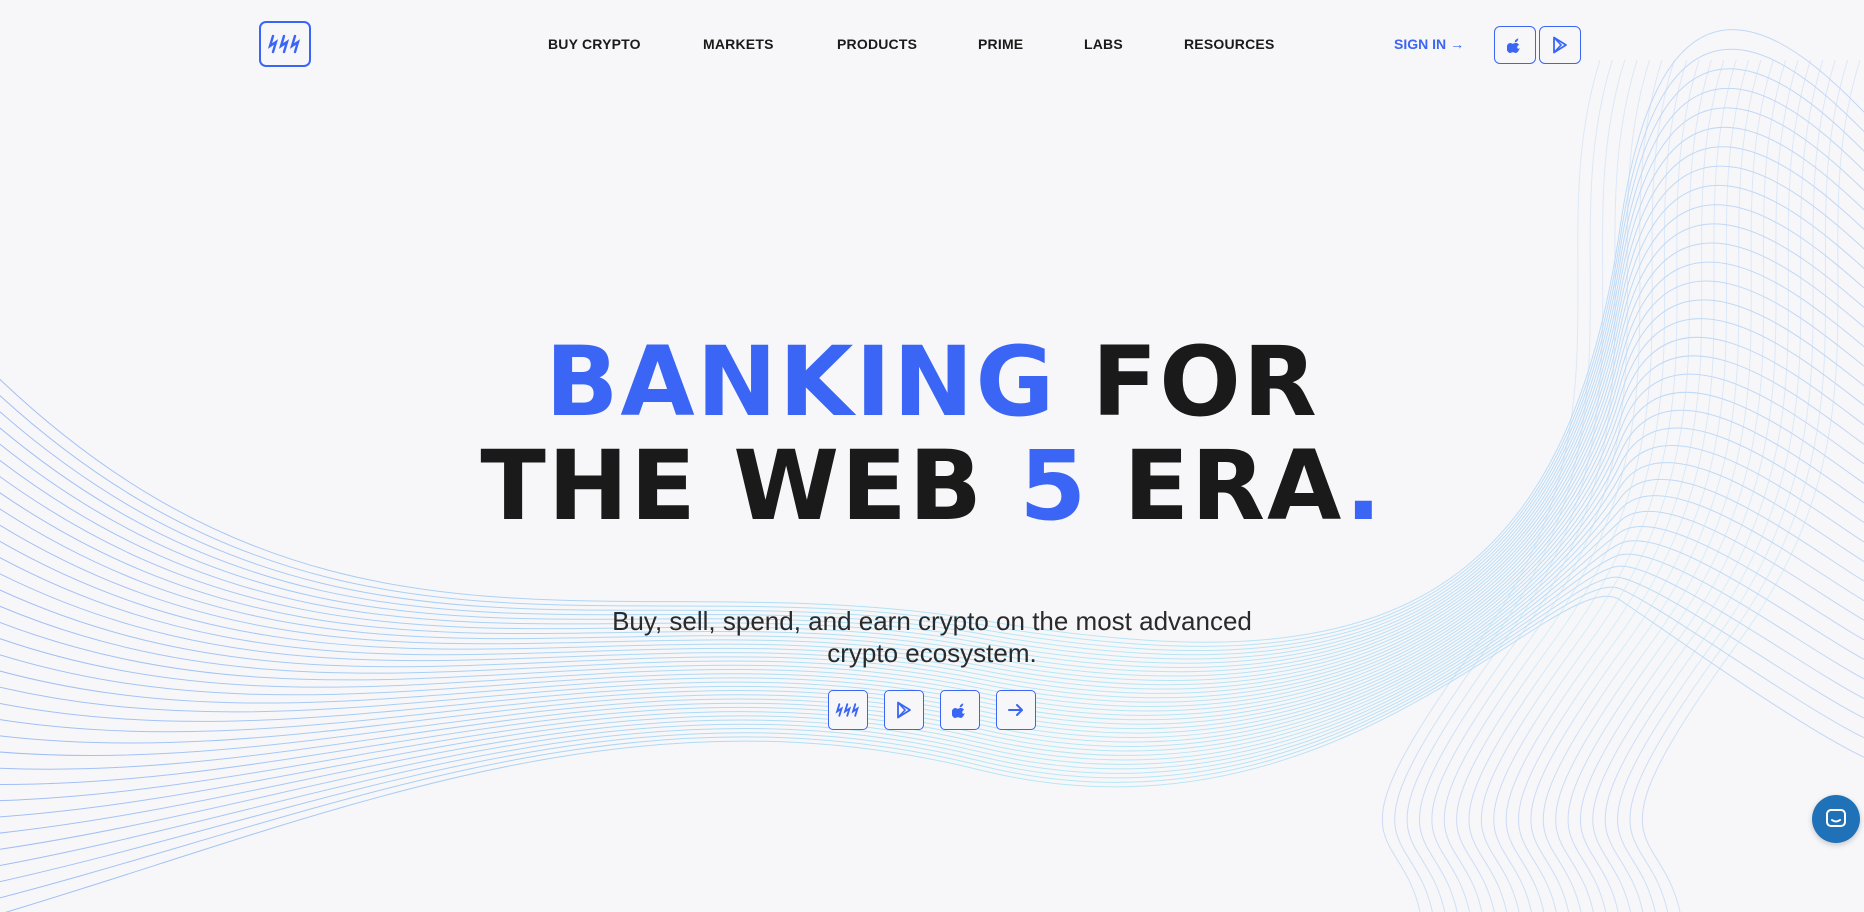 The width and height of the screenshot is (1864, 912). I want to click on chat-icon, so click(1836, 818).